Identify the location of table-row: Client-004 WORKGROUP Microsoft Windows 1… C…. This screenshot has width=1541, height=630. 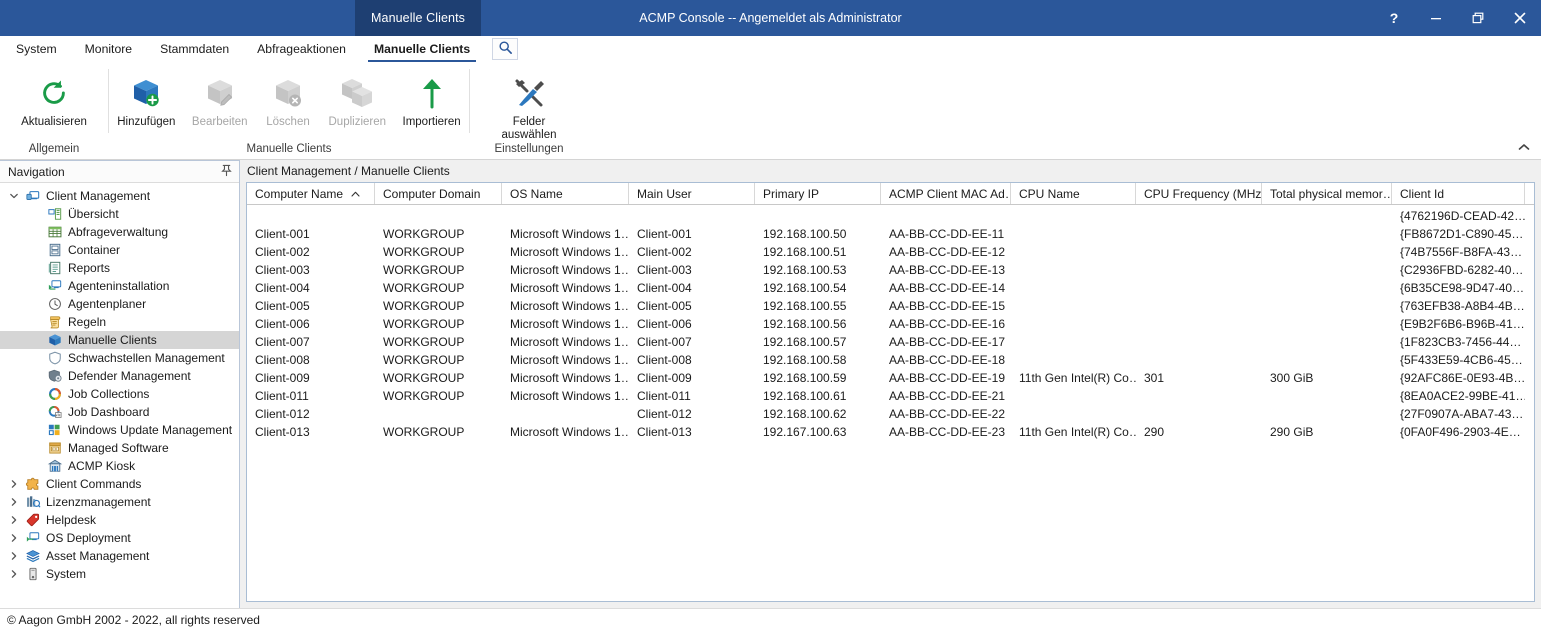
(890, 288).